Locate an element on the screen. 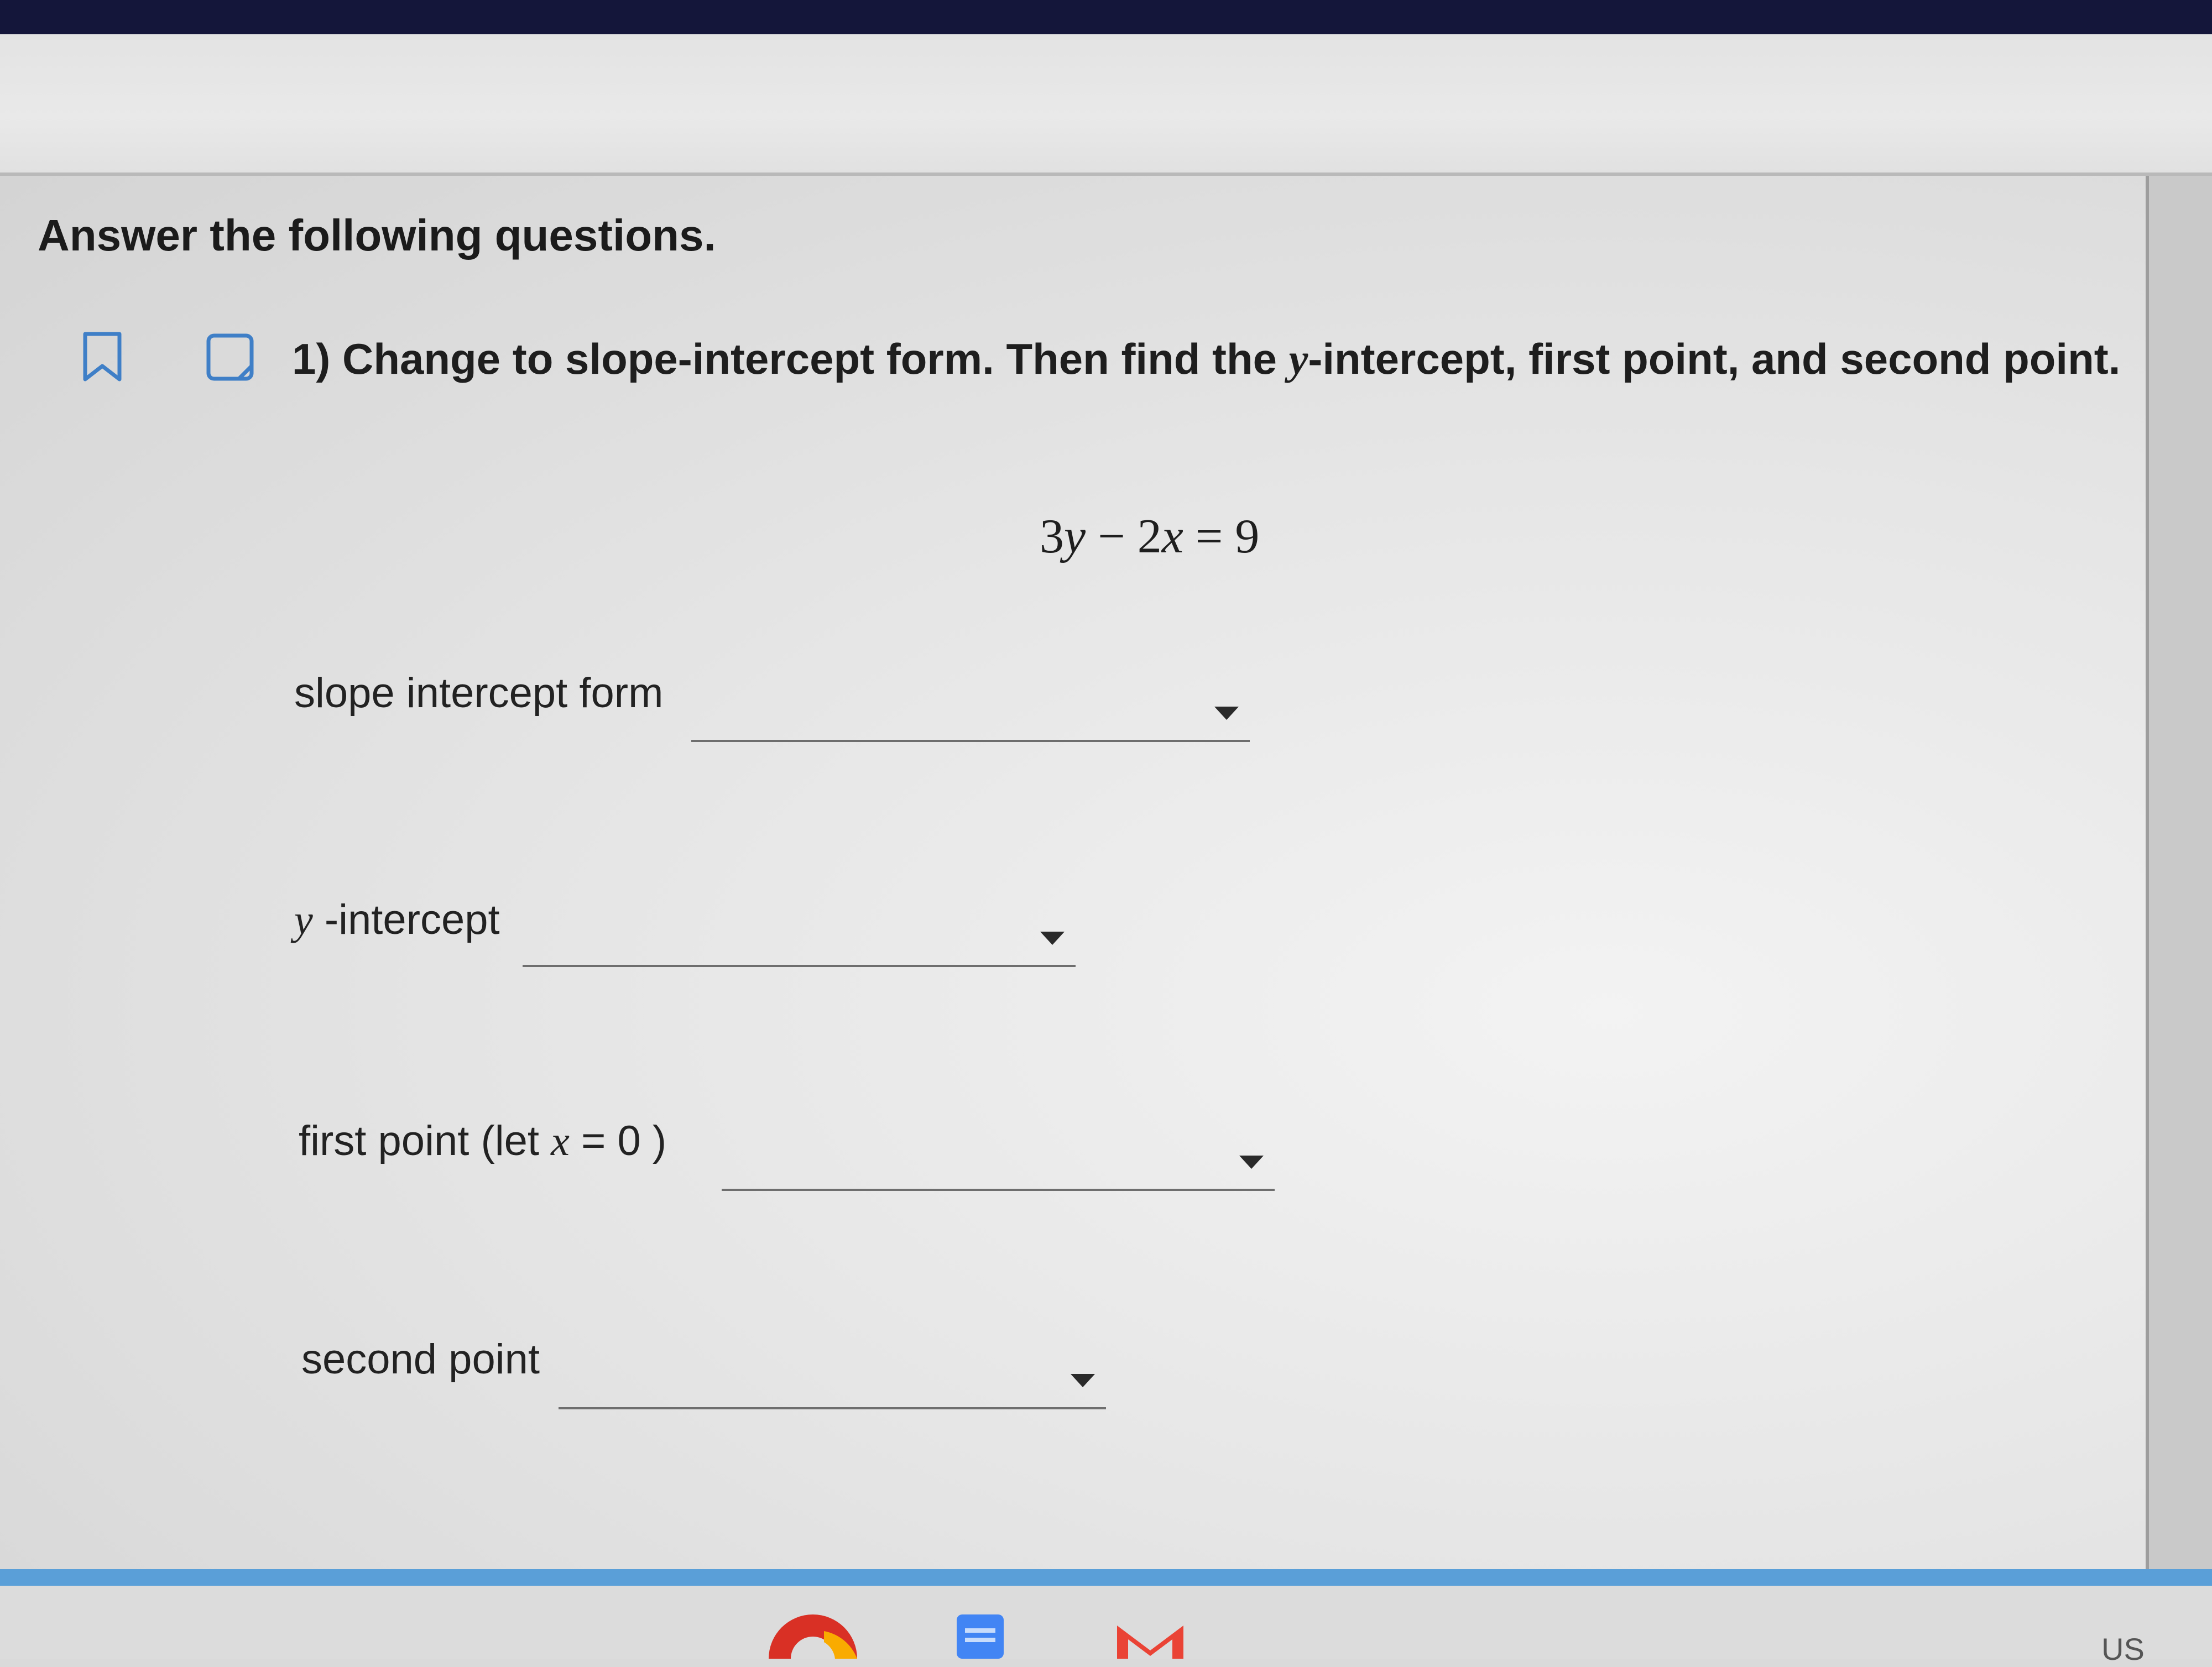 This screenshot has width=2212, height=1667. second-point-dropdown is located at coordinates (833, 1383).